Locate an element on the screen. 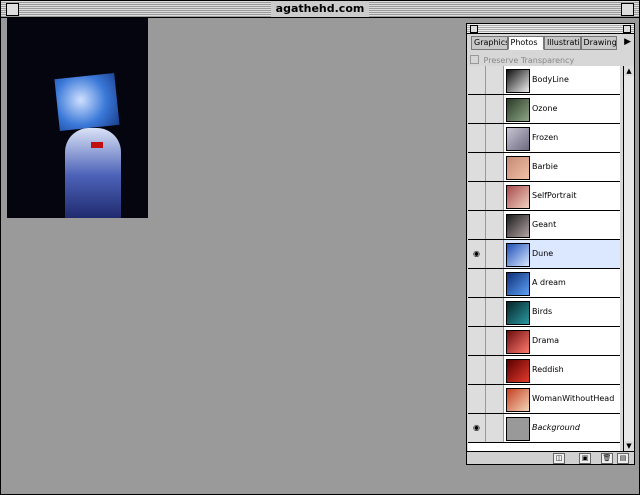  layer-row-dune: ◉ Dune is located at coordinates (544, 254).